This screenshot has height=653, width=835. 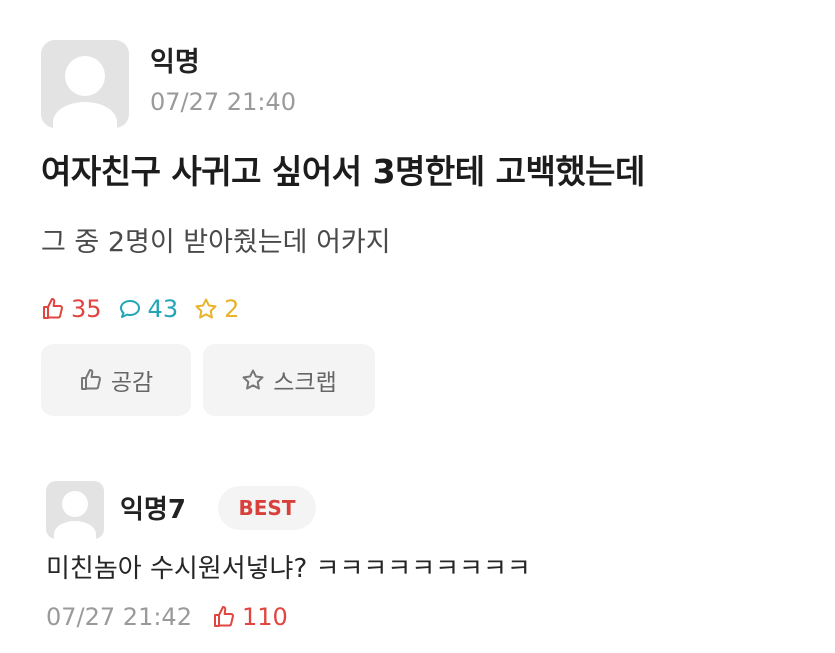 I want to click on comment-meta: 07/27 21:42 110, so click(x=167, y=617).